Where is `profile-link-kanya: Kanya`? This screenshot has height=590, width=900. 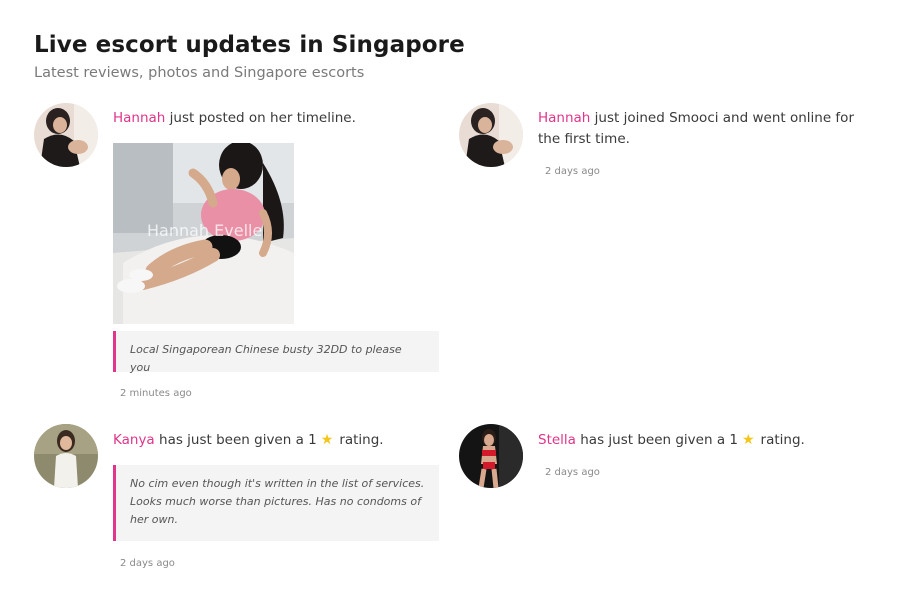
profile-link-kanya: Kanya is located at coordinates (134, 440).